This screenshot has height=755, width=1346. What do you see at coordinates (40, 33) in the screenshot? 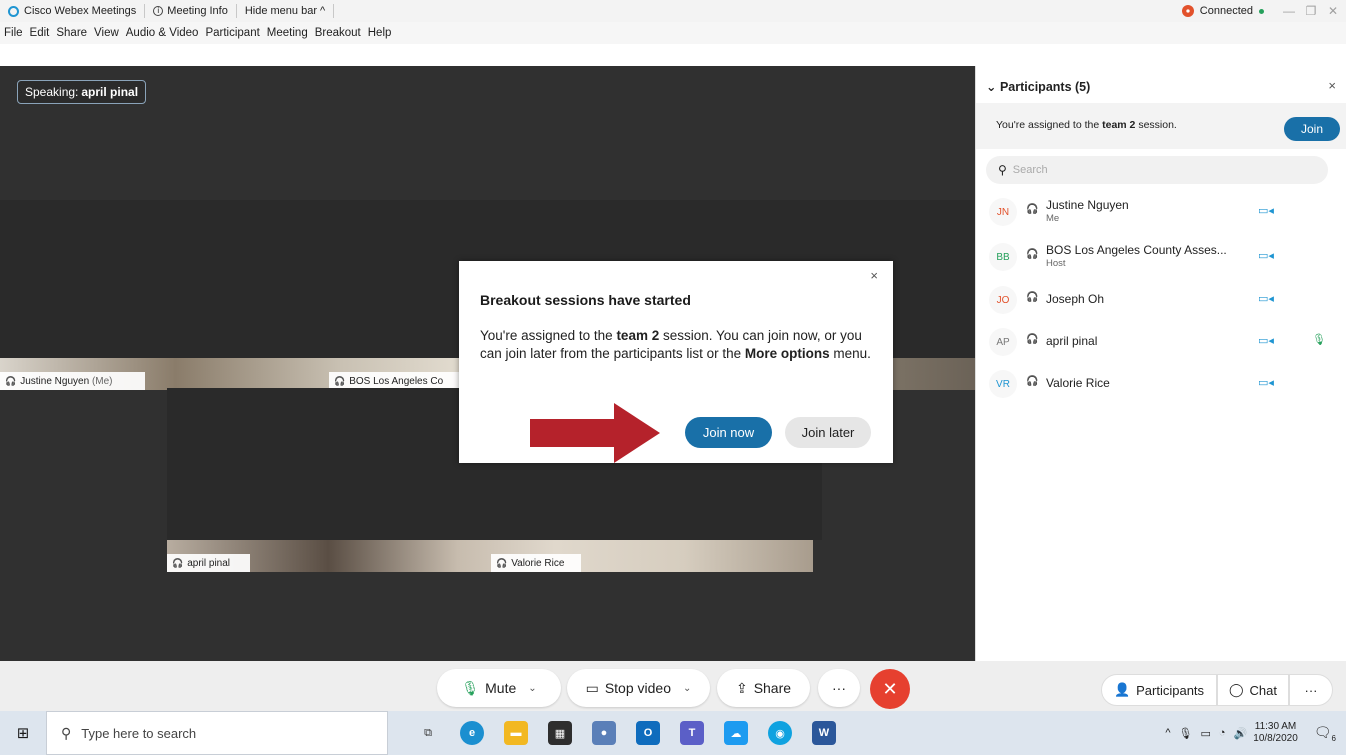
I see `menu-edit: Edit` at bounding box center [40, 33].